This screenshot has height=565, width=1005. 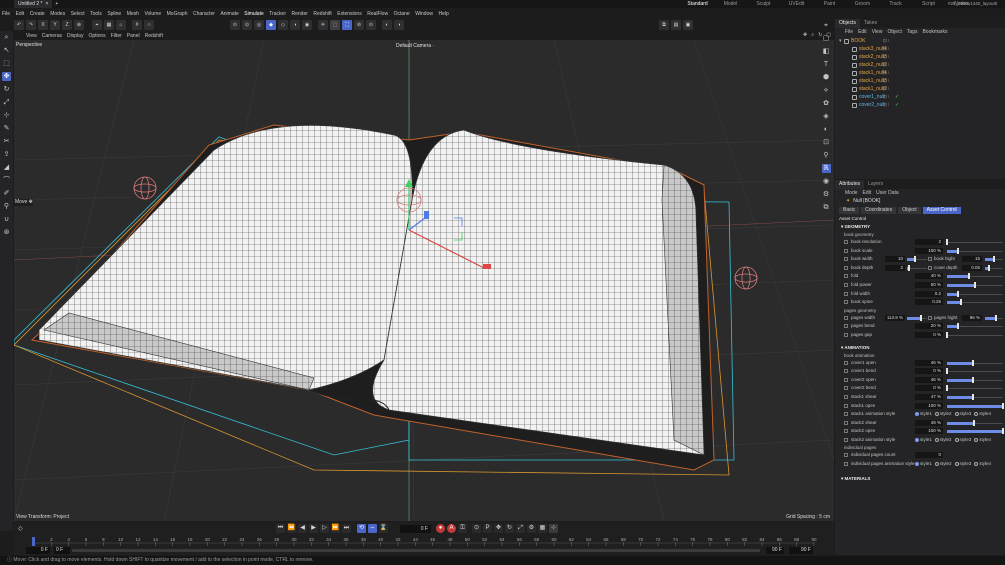 I want to click on render-icon: ◑, so click(x=399, y=25).